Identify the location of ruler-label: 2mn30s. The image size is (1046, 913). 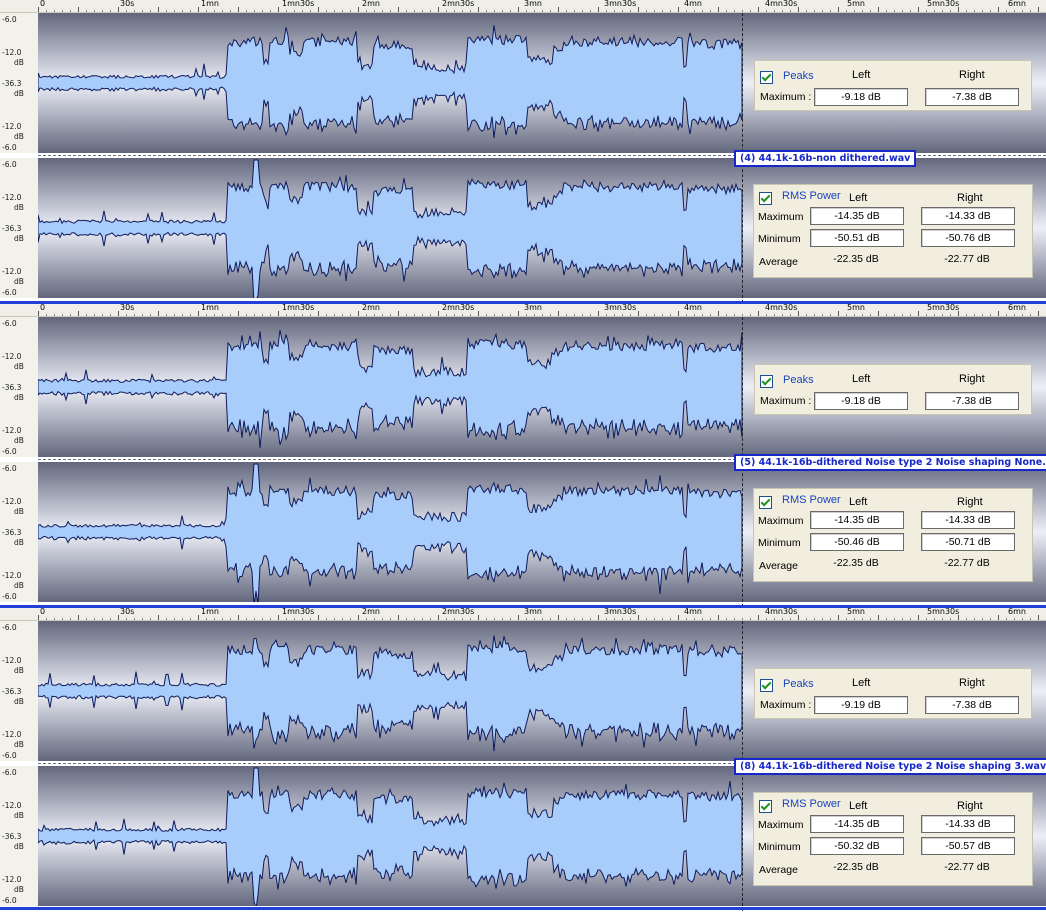
(458, 612).